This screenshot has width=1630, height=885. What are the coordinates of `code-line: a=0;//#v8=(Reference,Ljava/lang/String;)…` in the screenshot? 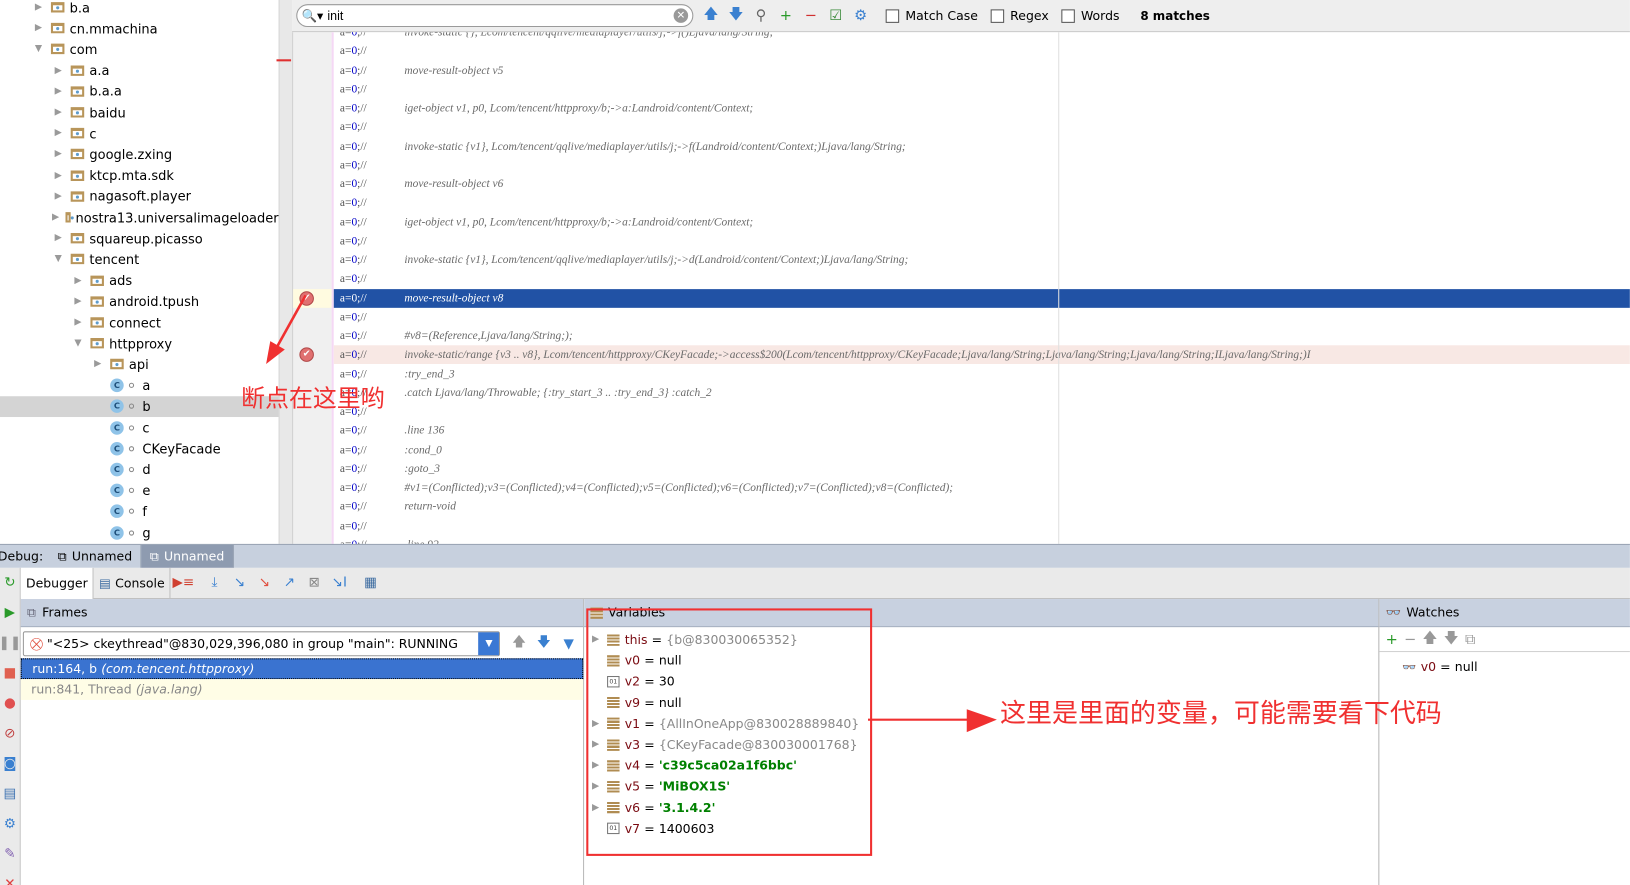 It's located at (982, 336).